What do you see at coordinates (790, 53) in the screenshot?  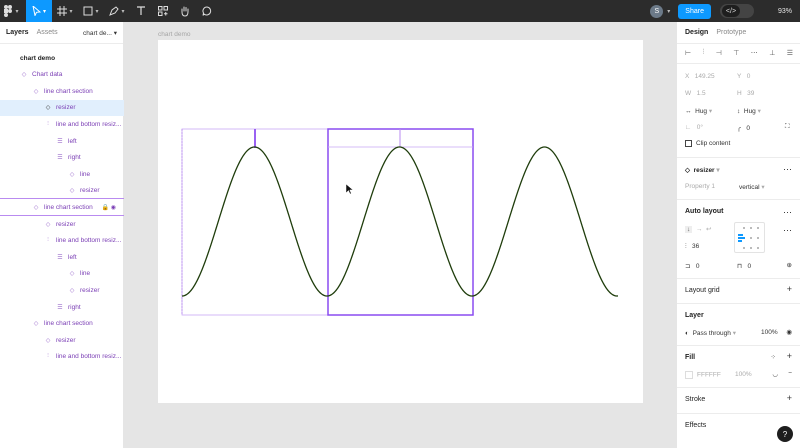 I see `distribute-icon: ☰` at bounding box center [790, 53].